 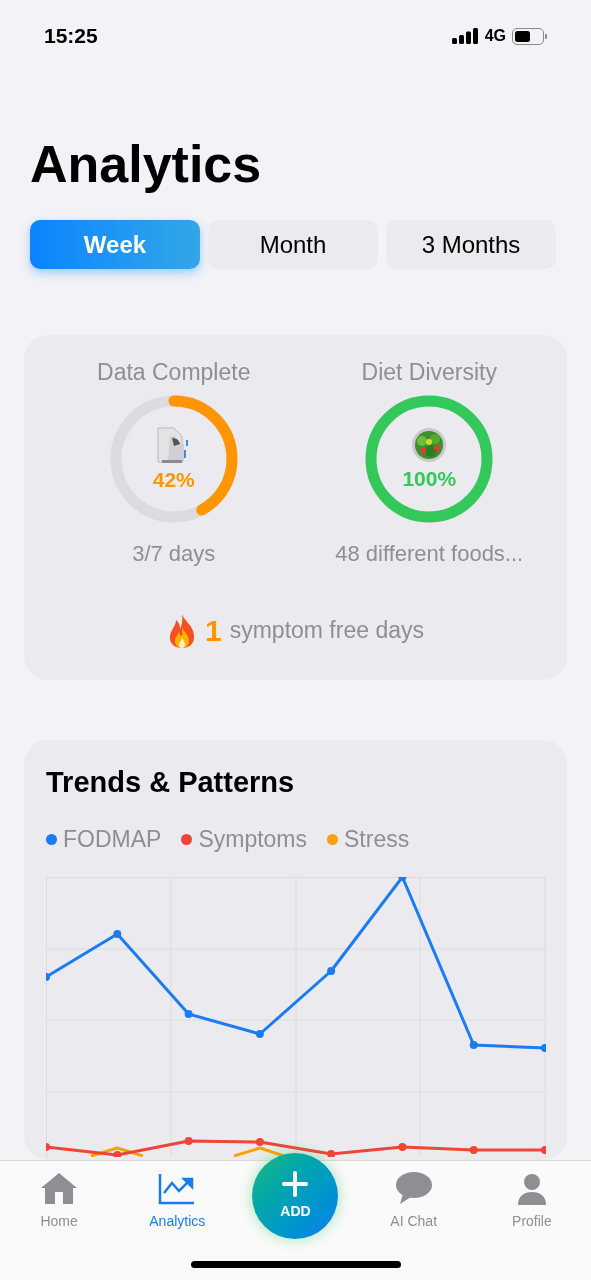 I want to click on percent-label: 42%, so click(x=173, y=480).